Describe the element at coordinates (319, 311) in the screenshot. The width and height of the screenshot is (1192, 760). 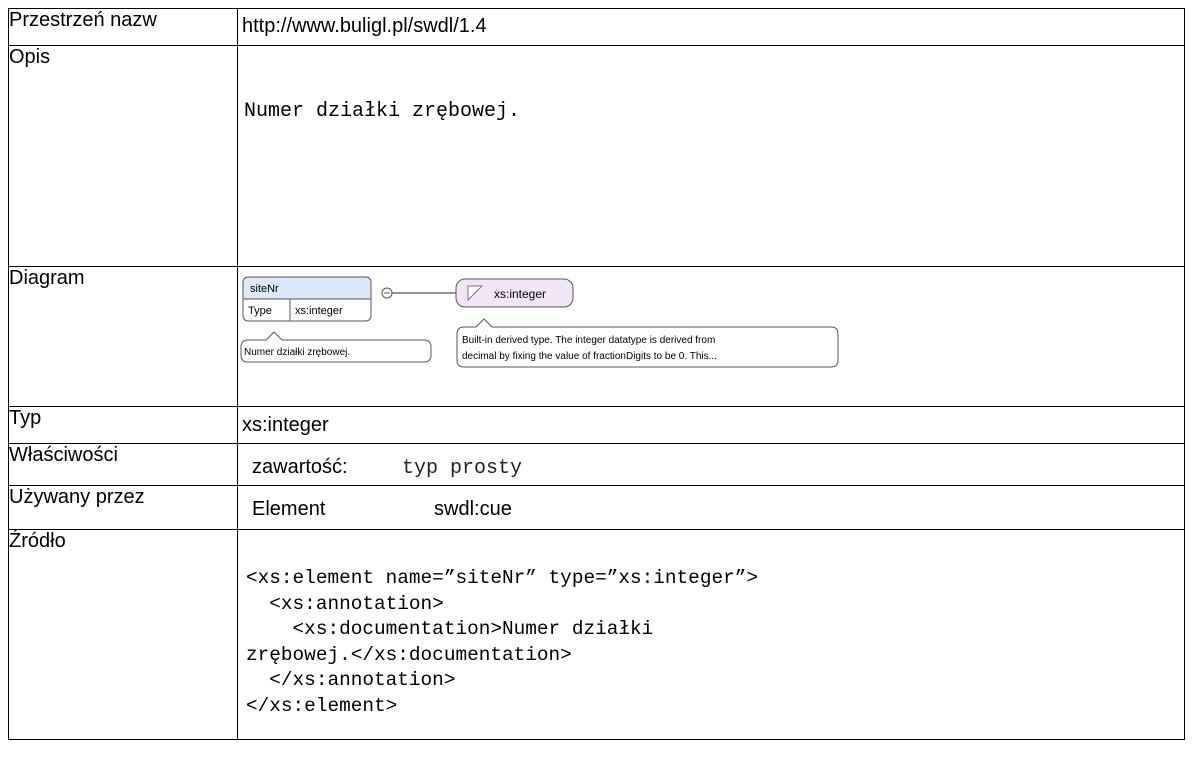
I see `element-type-value: xs:integer` at that location.